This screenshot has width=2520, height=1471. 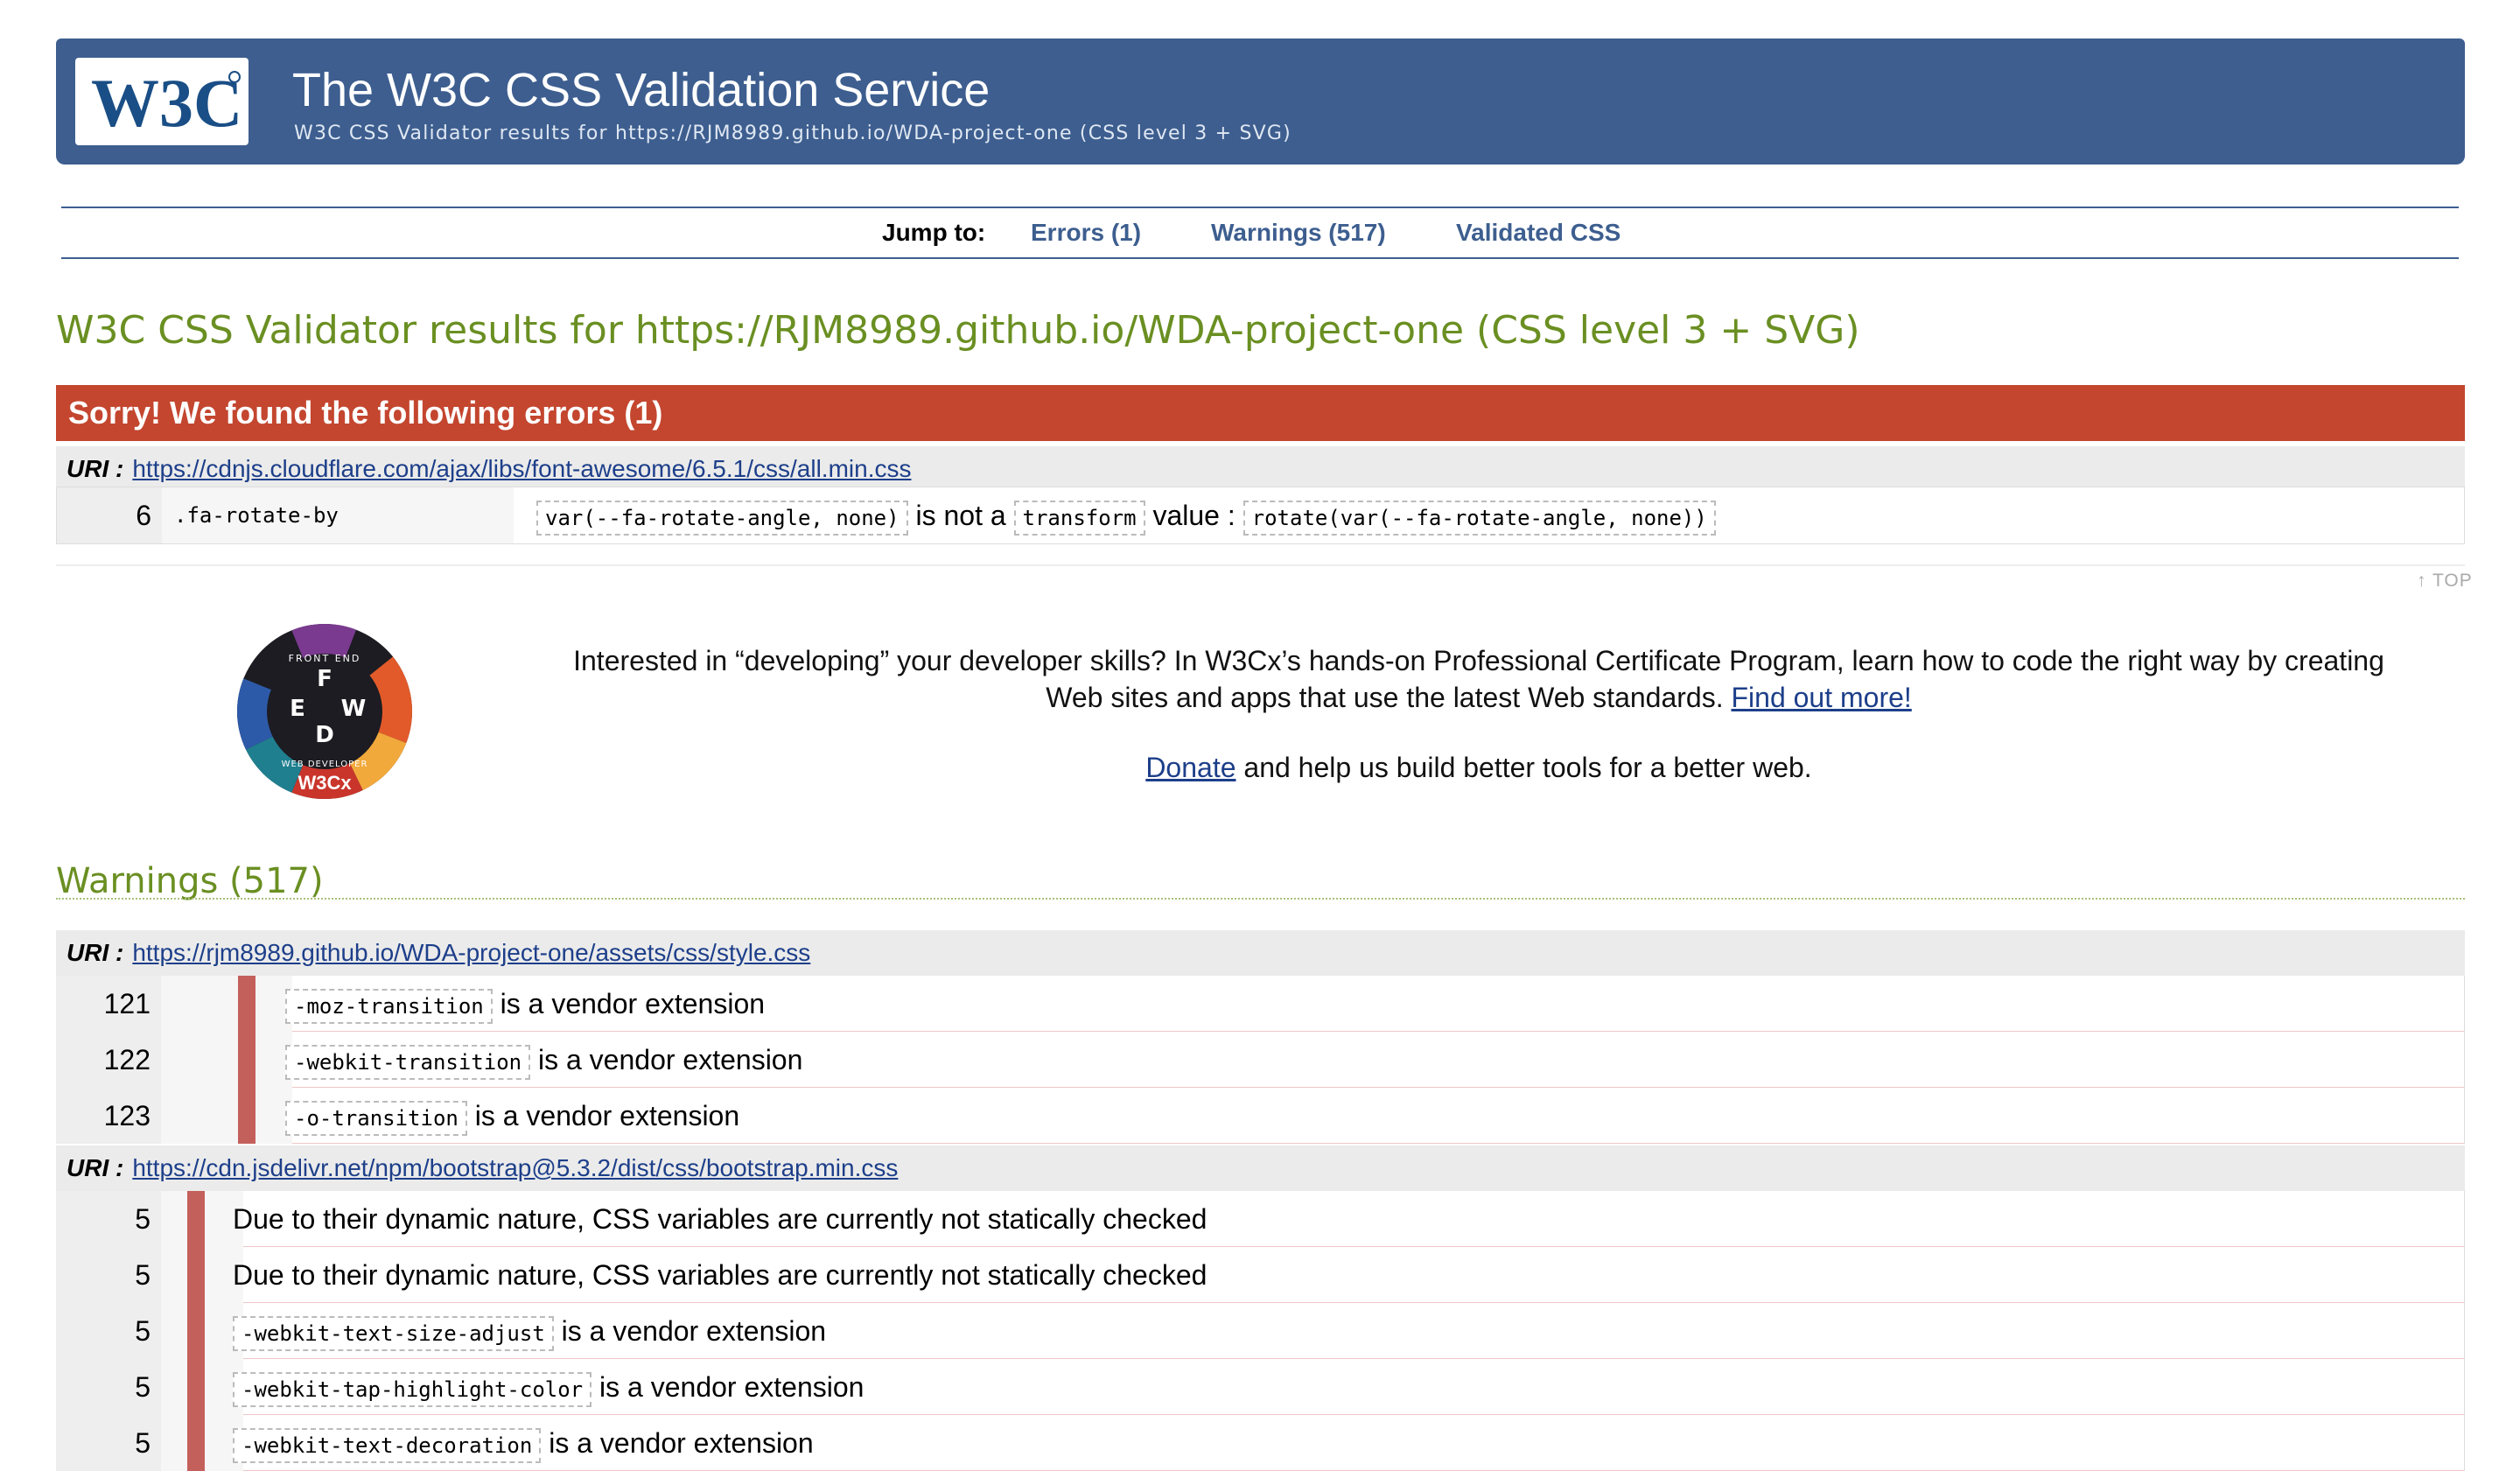 What do you see at coordinates (2445, 581) in the screenshot?
I see `back-to-top-link: ↑ TOP` at bounding box center [2445, 581].